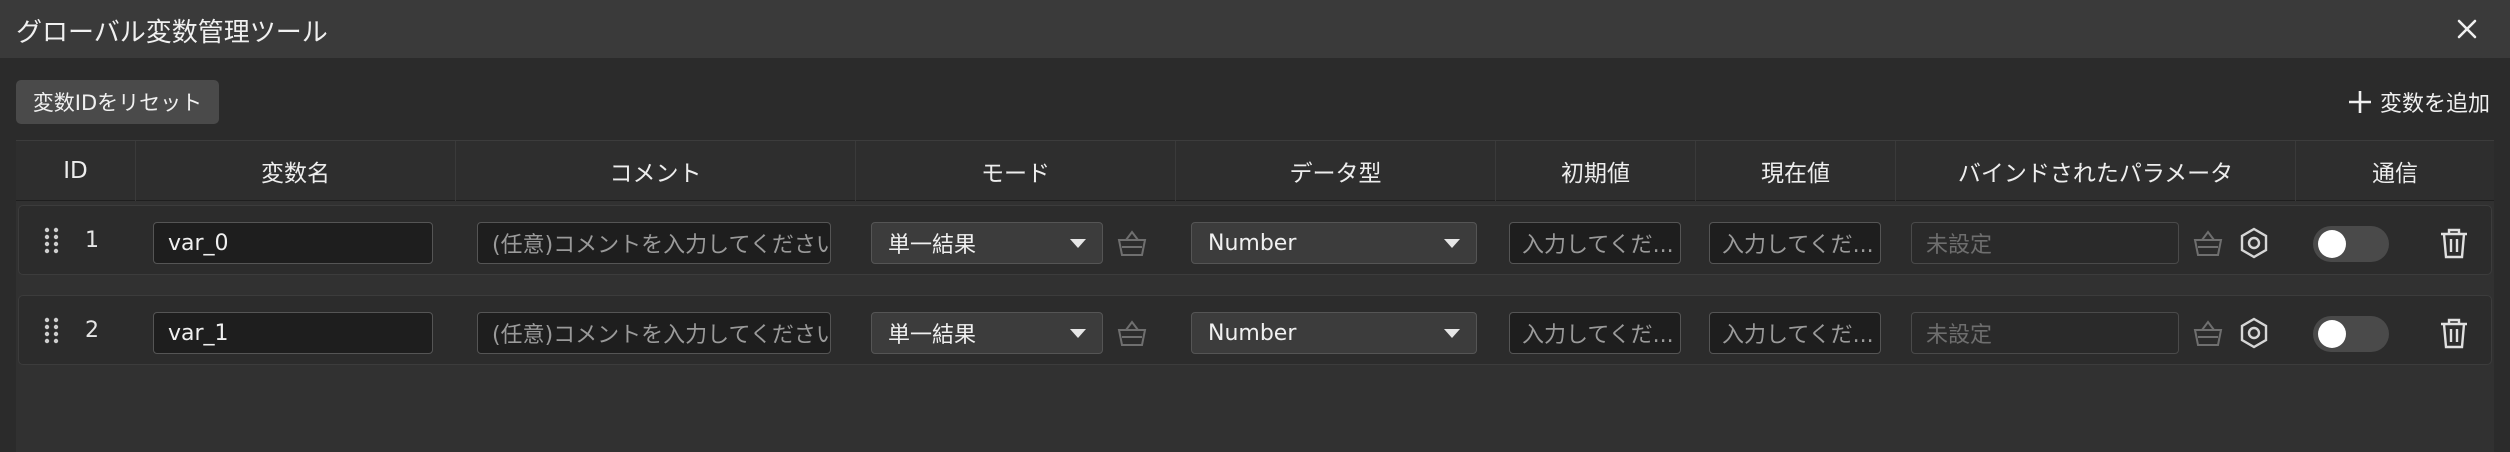  I want to click on col-initial-value: 初期値, so click(1596, 171).